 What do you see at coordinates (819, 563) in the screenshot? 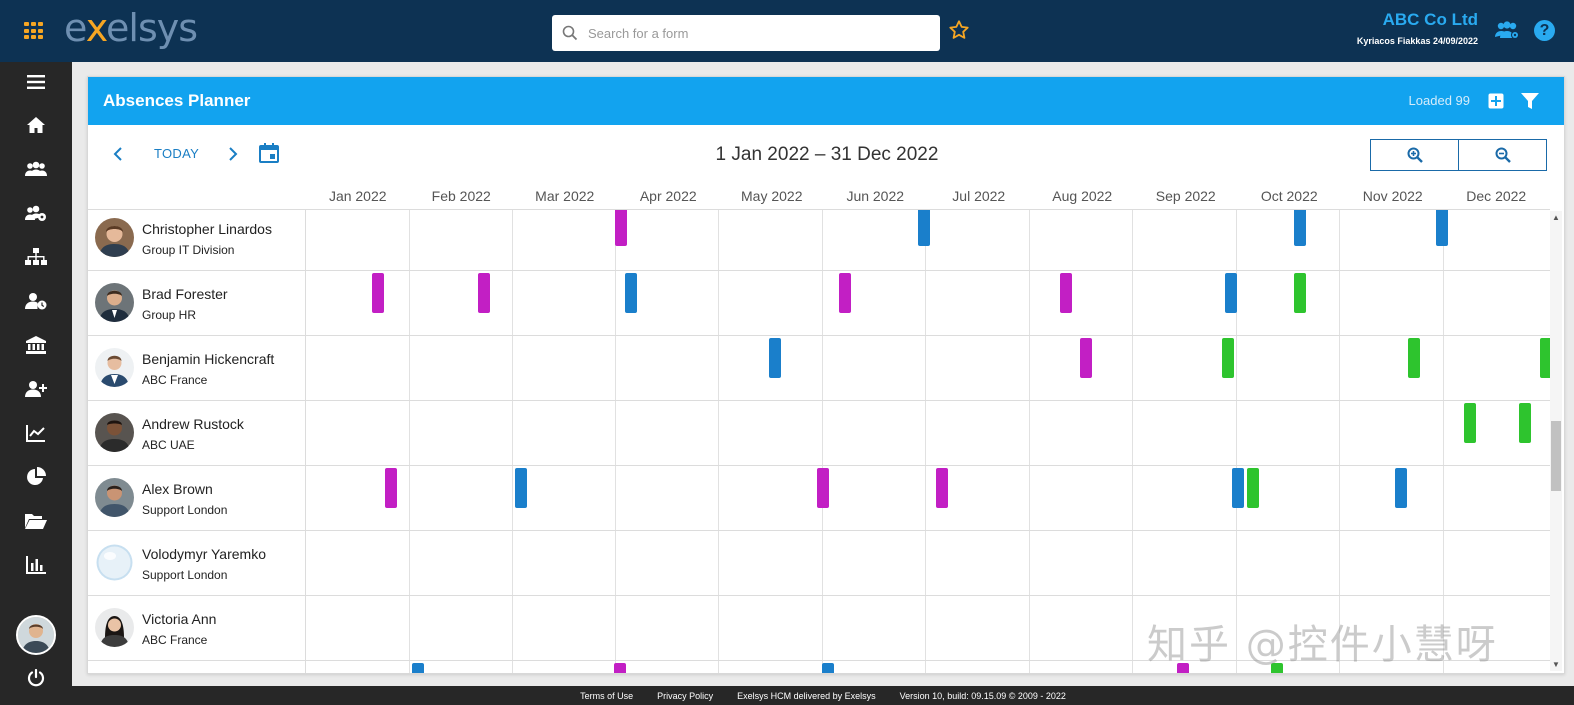
I see `employee-row: Volodymyr Yaremko Support London` at bounding box center [819, 563].